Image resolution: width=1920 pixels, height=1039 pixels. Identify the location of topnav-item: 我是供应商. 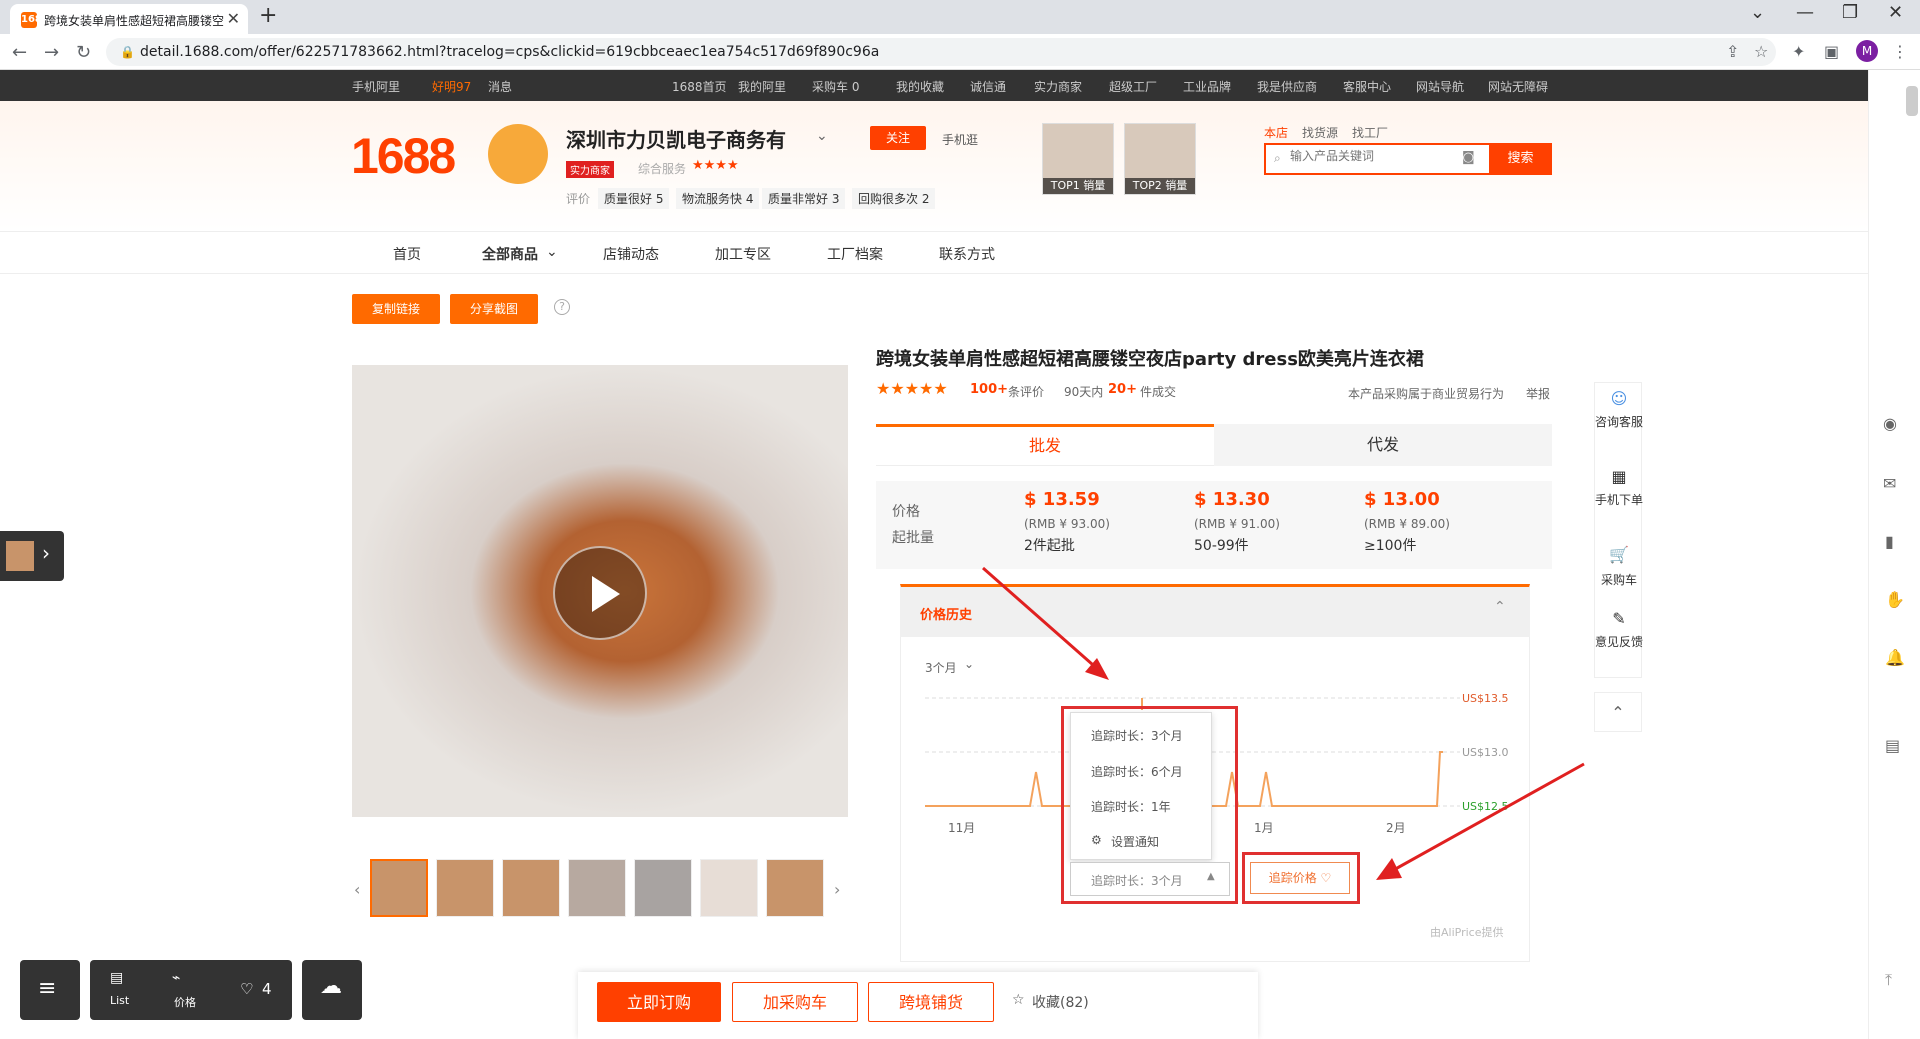
(1287, 86).